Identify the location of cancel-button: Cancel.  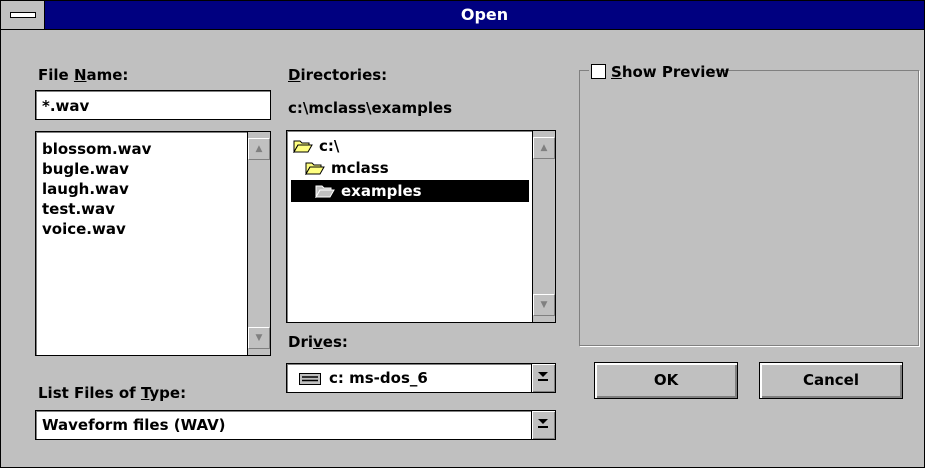
(831, 380).